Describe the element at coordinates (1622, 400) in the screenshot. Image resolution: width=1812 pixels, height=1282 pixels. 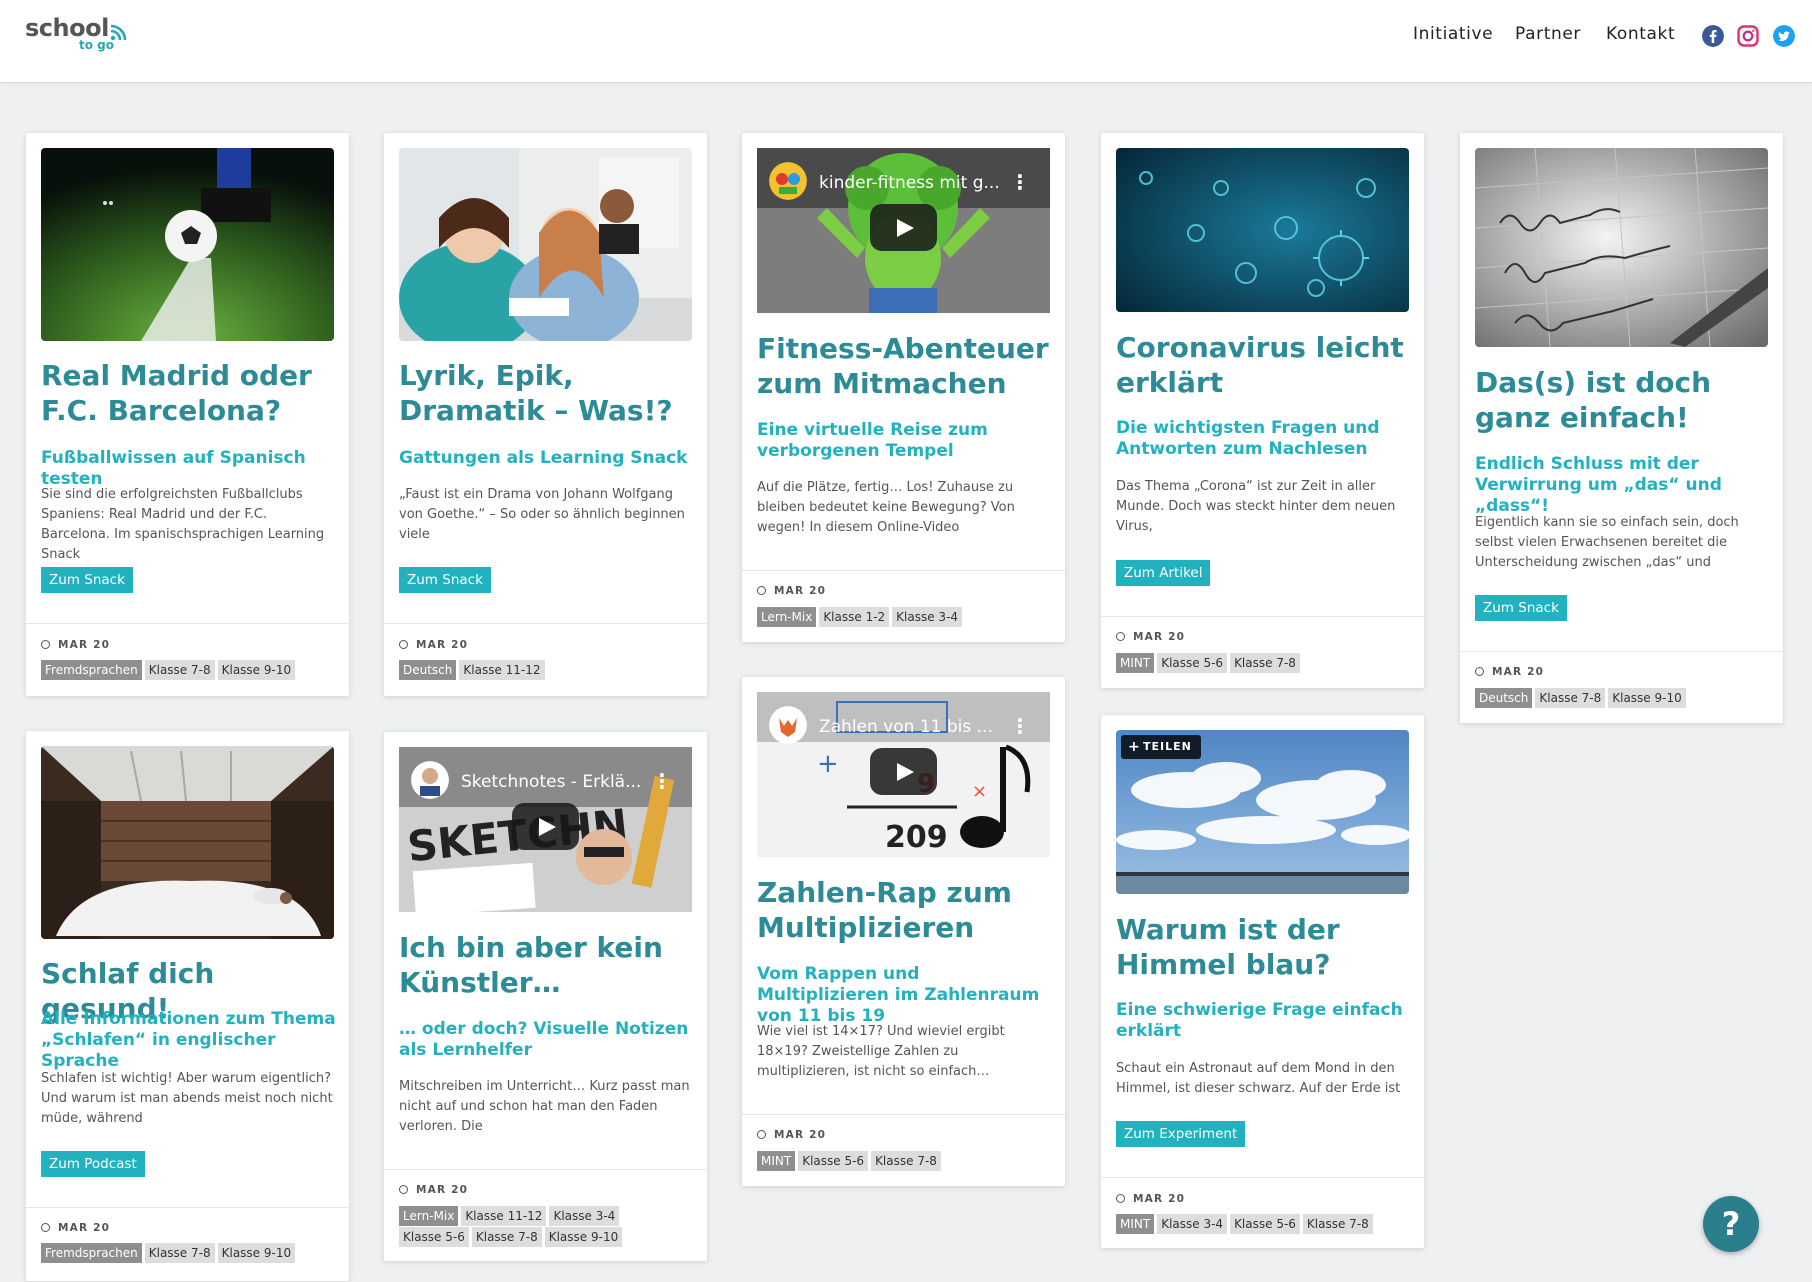
I see `card-title: Das(s) ist doch ganz einfach!` at that location.